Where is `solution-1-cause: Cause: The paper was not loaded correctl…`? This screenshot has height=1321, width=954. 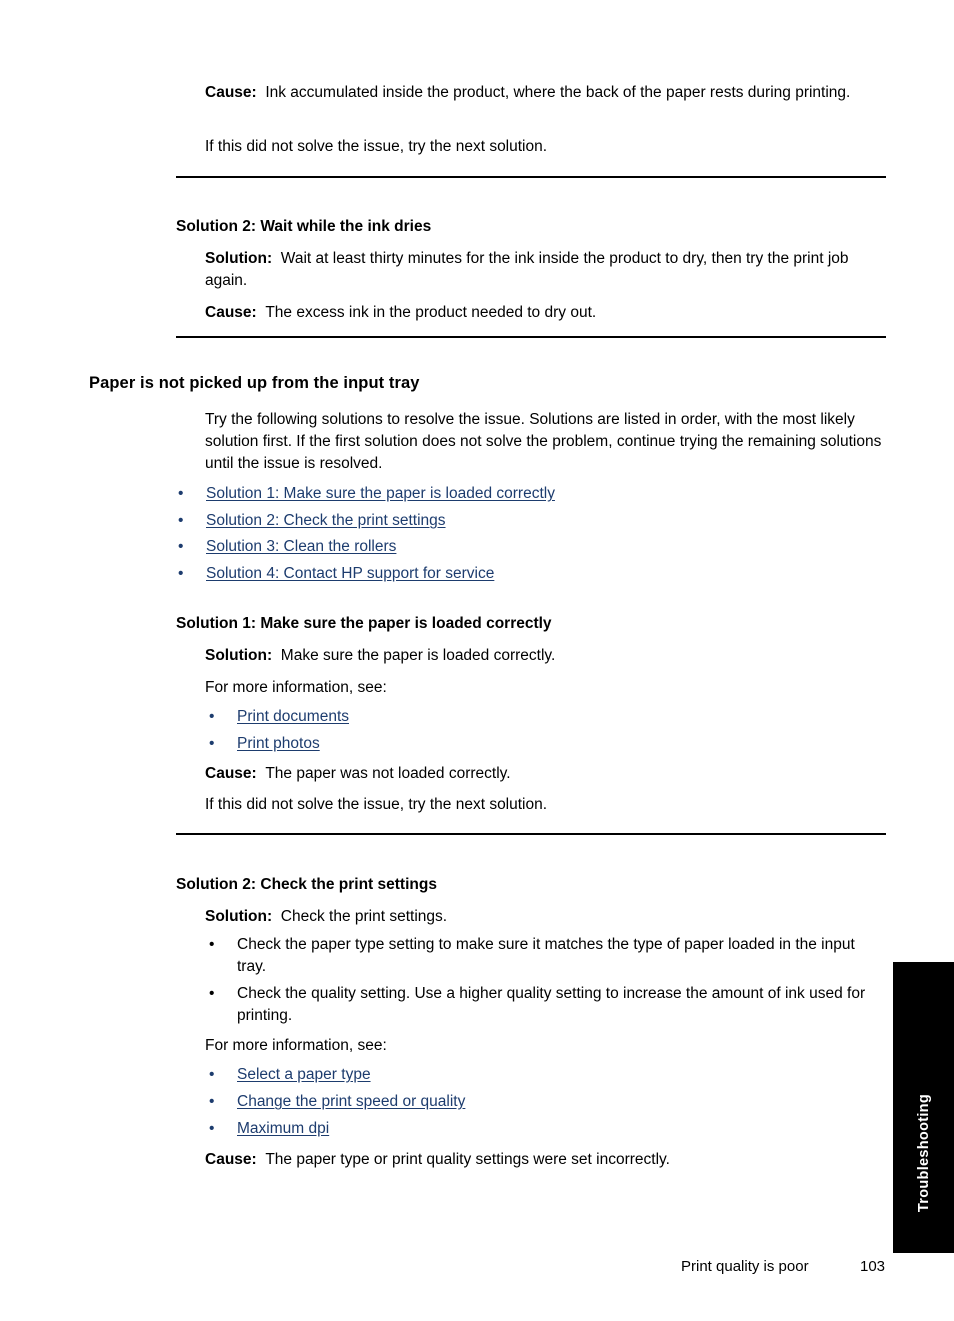
solution-1-cause: Cause: The paper was not loaded correctl… is located at coordinates (545, 774).